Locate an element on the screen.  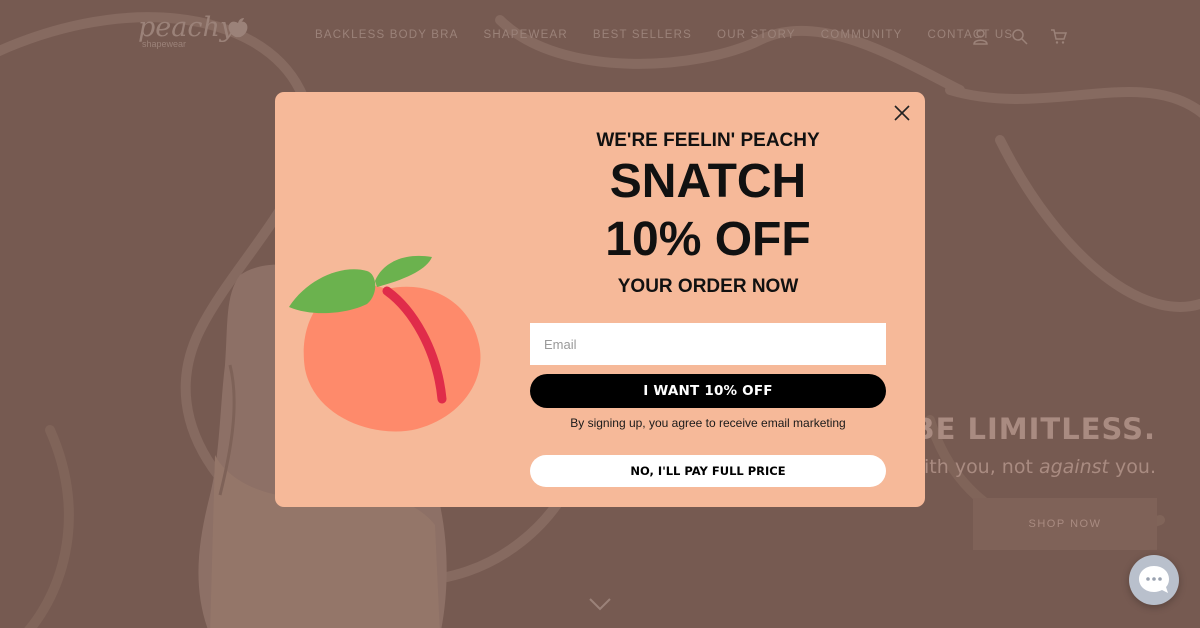
claim-discount-button: I WANT 10% OFF is located at coordinates (708, 391).